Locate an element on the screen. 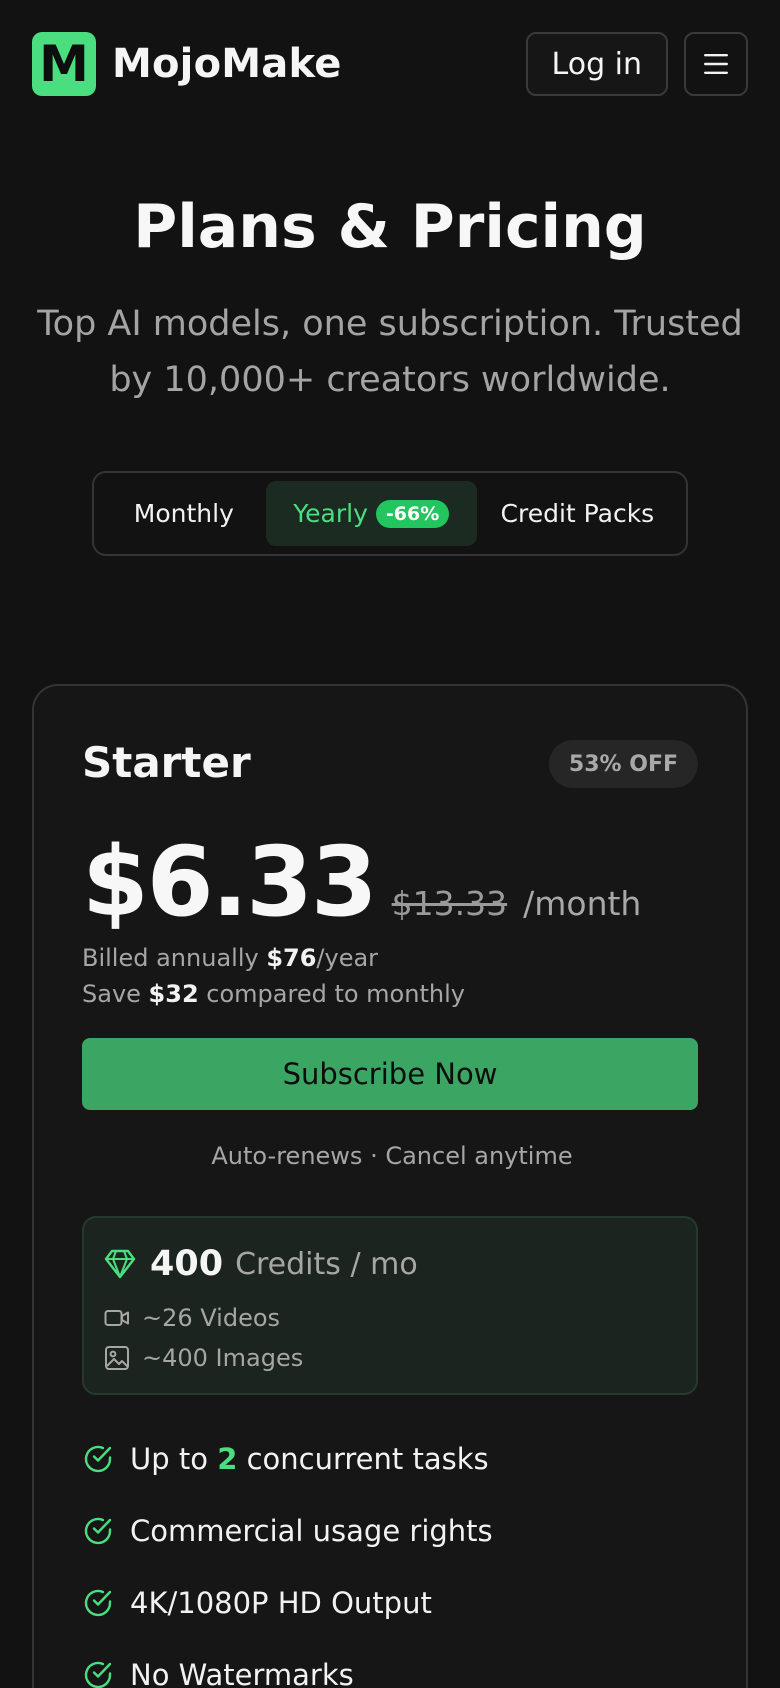 This screenshot has height=1688, width=780. videos-count: ~26 Videos is located at coordinates (211, 1318).